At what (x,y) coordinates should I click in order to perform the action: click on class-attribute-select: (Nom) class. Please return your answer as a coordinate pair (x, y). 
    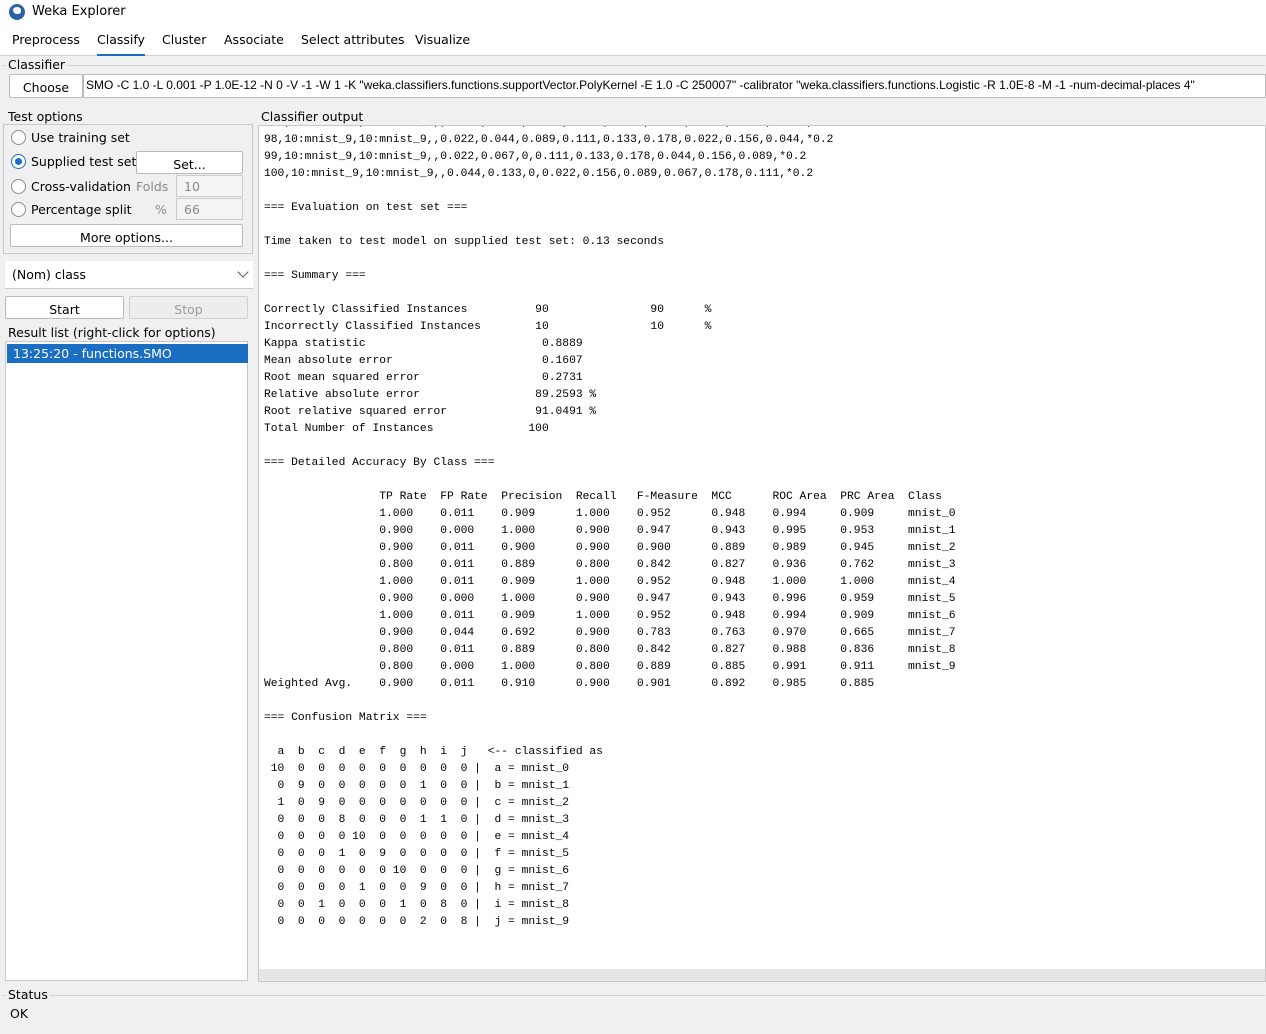
    Looking at the image, I should click on (129, 275).